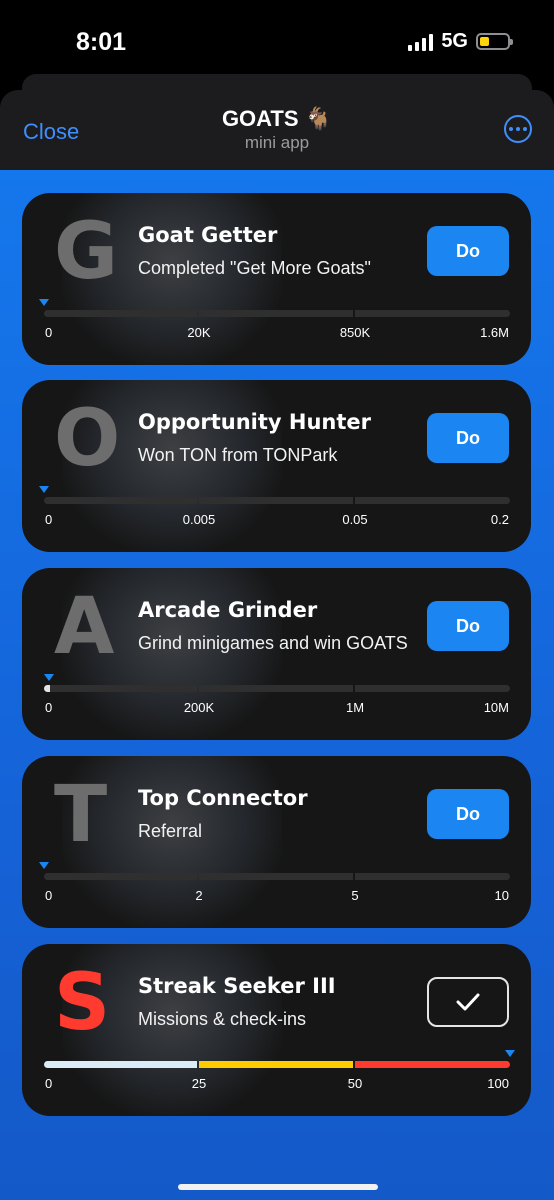 The height and width of the screenshot is (1200, 554). Describe the element at coordinates (485, 41) in the screenshot. I see `battery-level` at that location.